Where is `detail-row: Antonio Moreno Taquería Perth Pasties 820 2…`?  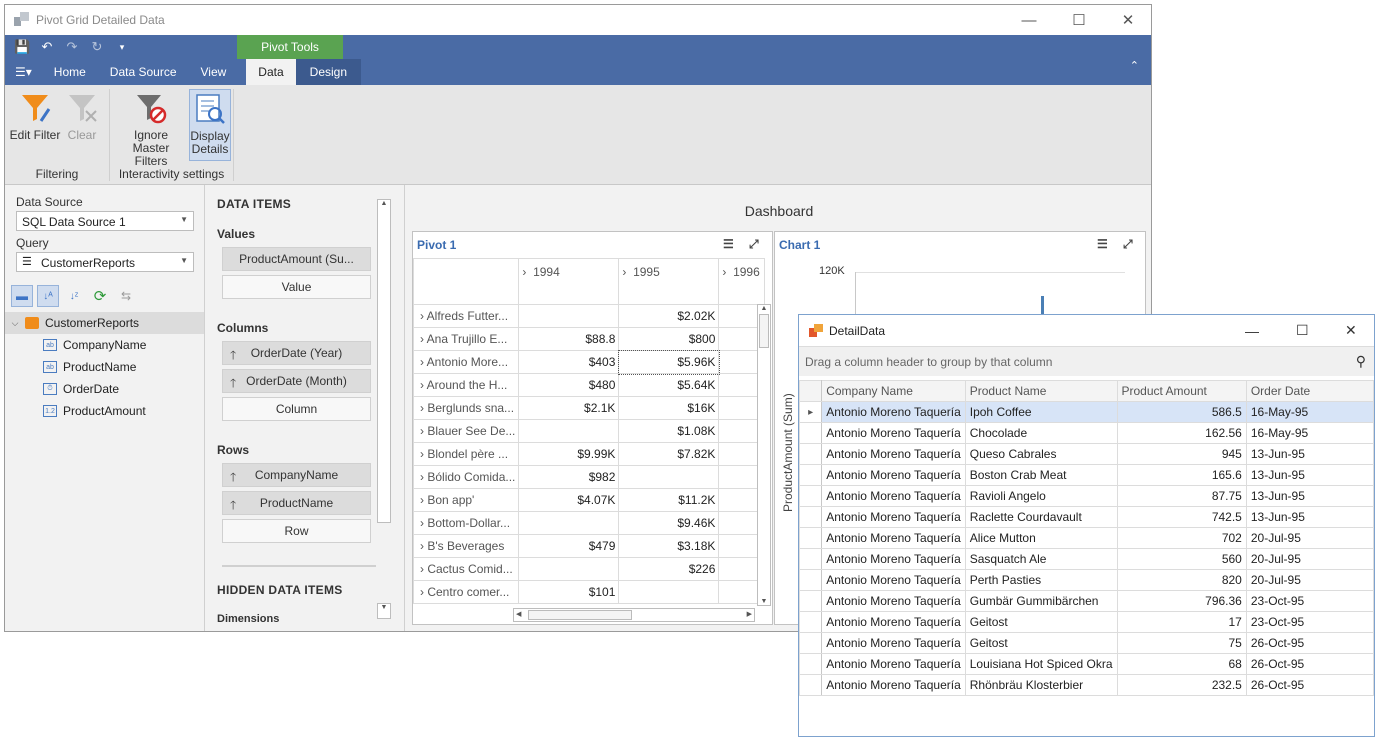
detail-row: Antonio Moreno Taquería Perth Pasties 820 2… is located at coordinates (1086, 580).